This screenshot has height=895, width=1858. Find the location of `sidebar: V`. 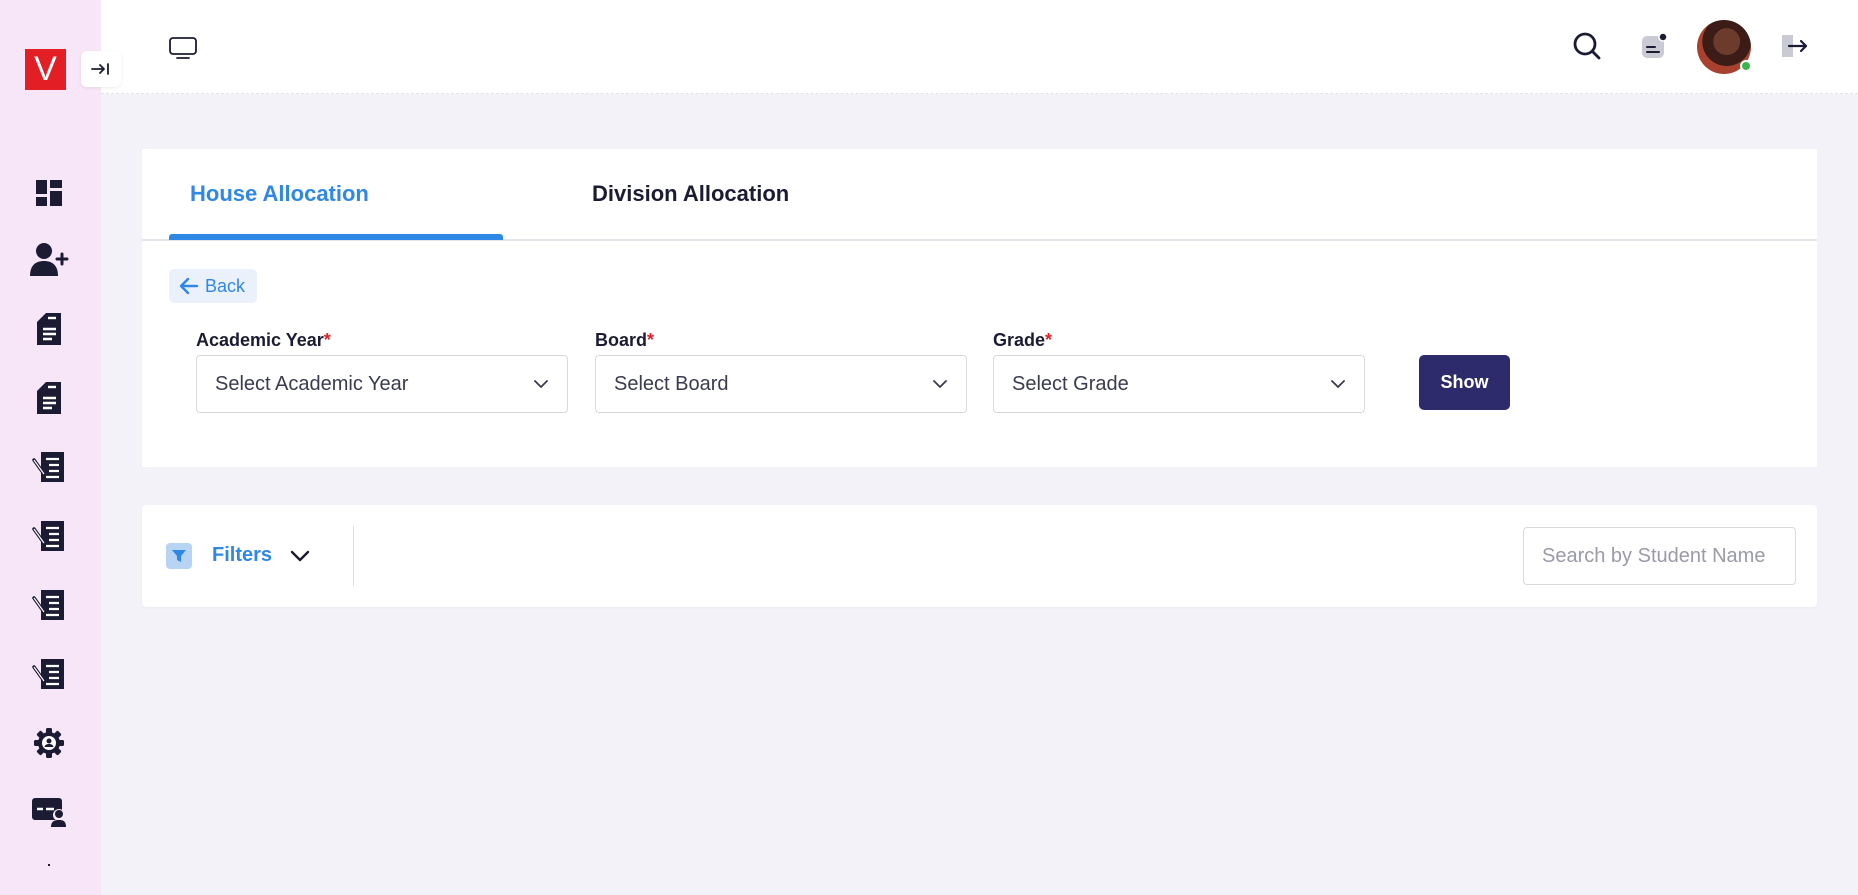

sidebar: V is located at coordinates (60, 447).